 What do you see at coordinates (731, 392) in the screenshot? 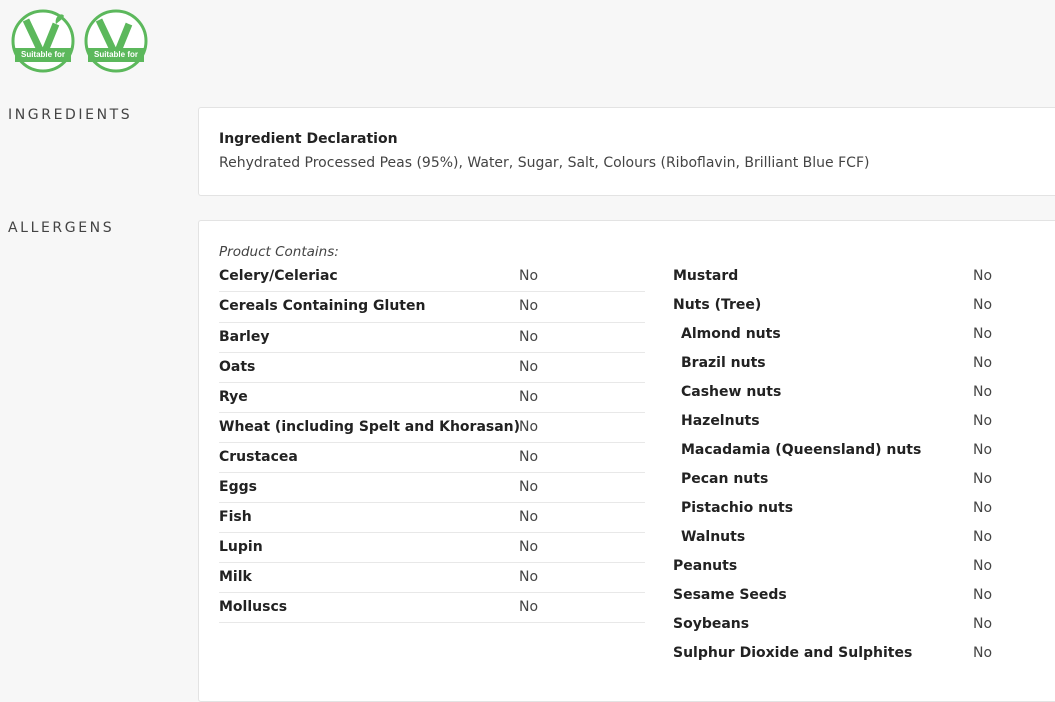
I see `allergen-name: Cashew nuts` at bounding box center [731, 392].